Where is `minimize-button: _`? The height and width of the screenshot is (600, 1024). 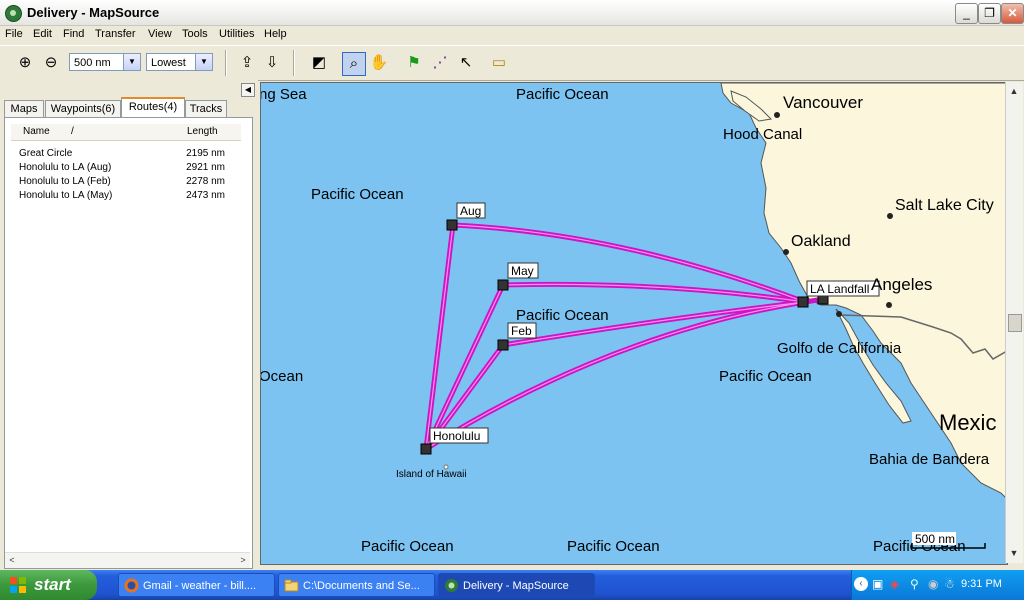
minimize-button: _ is located at coordinates (966, 13).